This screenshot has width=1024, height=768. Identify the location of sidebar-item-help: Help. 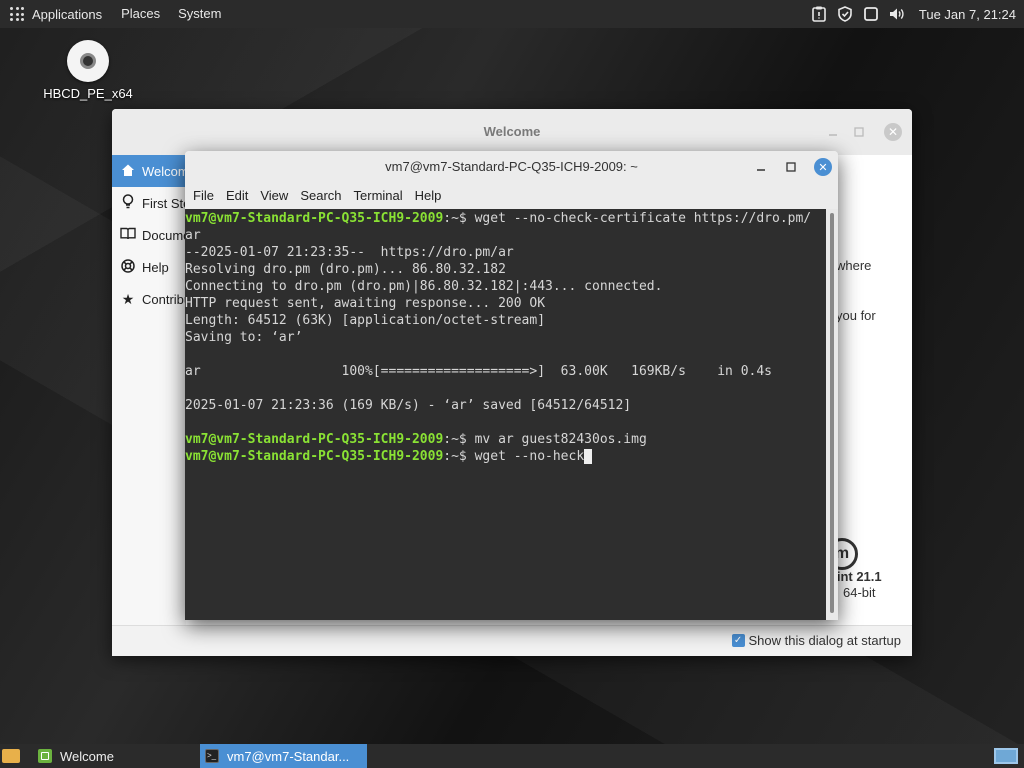
(149, 267).